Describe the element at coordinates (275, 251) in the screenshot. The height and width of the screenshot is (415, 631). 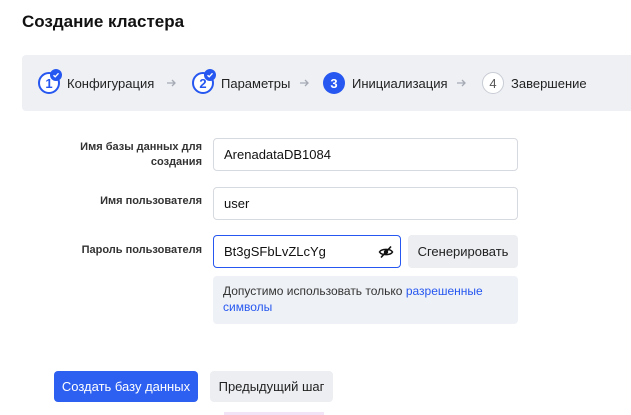
I see `password-value: Bt3gSFbLvZLcYg` at that location.